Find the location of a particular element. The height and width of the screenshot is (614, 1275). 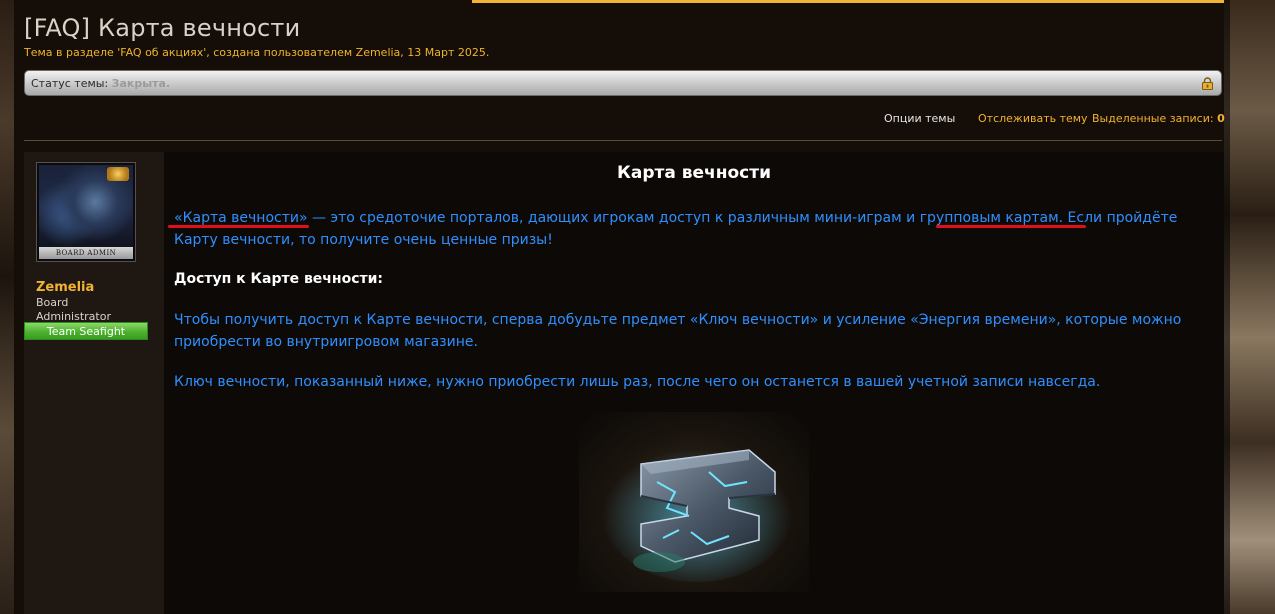

avatar-caption: BOARD ADMIN is located at coordinates (86, 253).